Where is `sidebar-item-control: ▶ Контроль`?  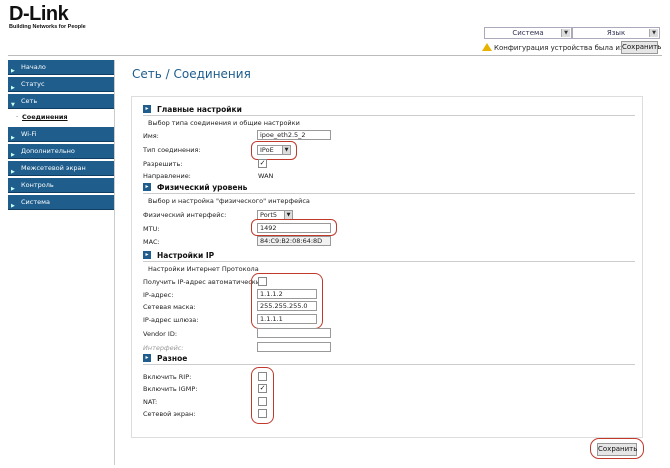 sidebar-item-control: ▶ Контроль is located at coordinates (61, 185).